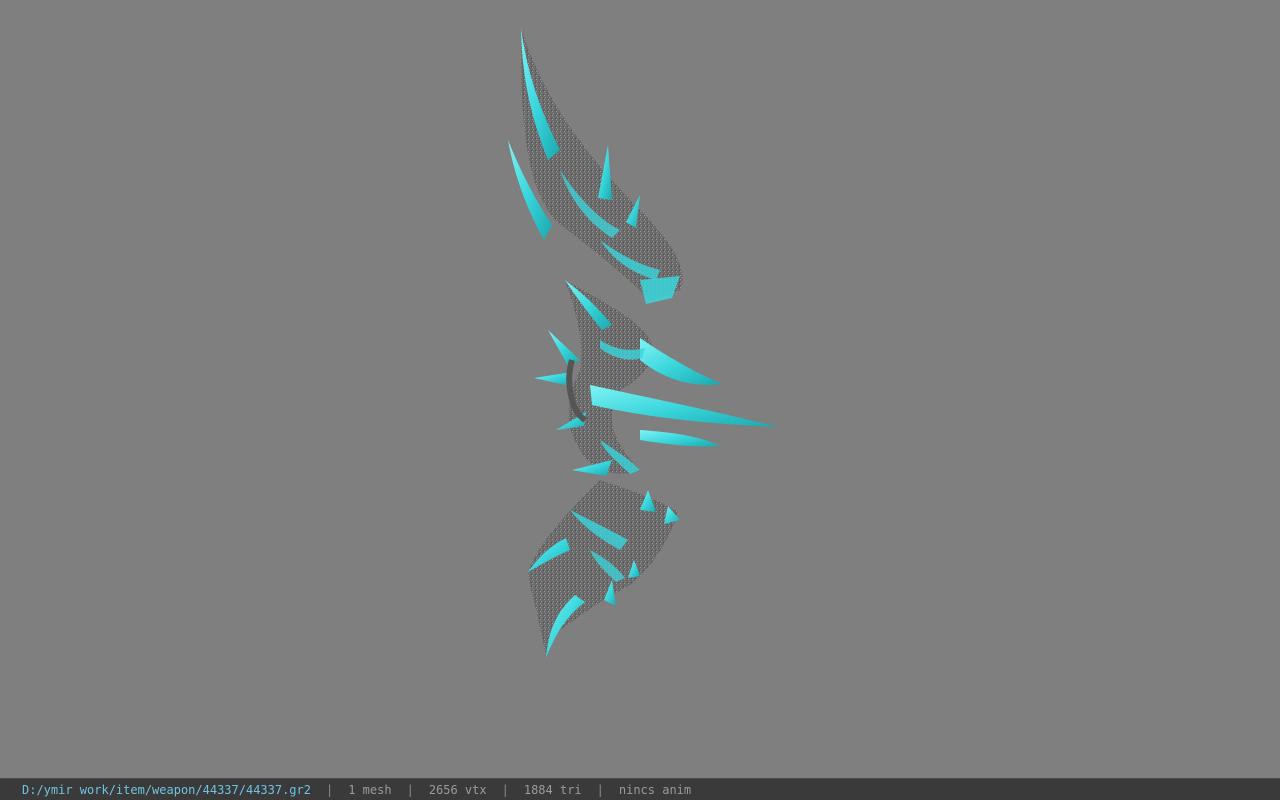 The image size is (1280, 800). What do you see at coordinates (595, 166) in the screenshot?
I see `upper-limb` at bounding box center [595, 166].